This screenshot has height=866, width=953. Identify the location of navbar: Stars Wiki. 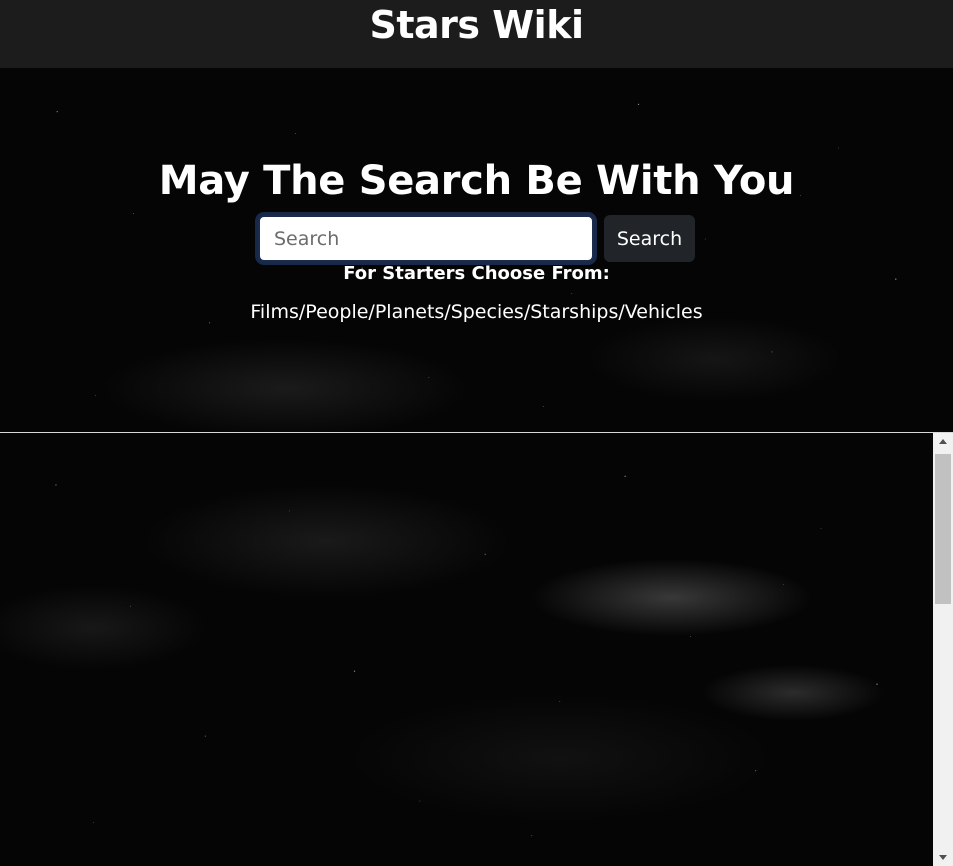
(476, 34).